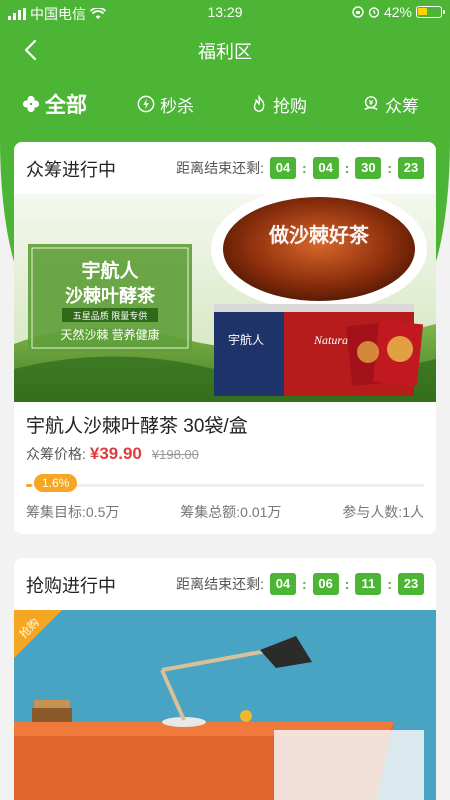 The height and width of the screenshot is (800, 450). What do you see at coordinates (115, 453) in the screenshot?
I see `price: ¥39.90` at bounding box center [115, 453].